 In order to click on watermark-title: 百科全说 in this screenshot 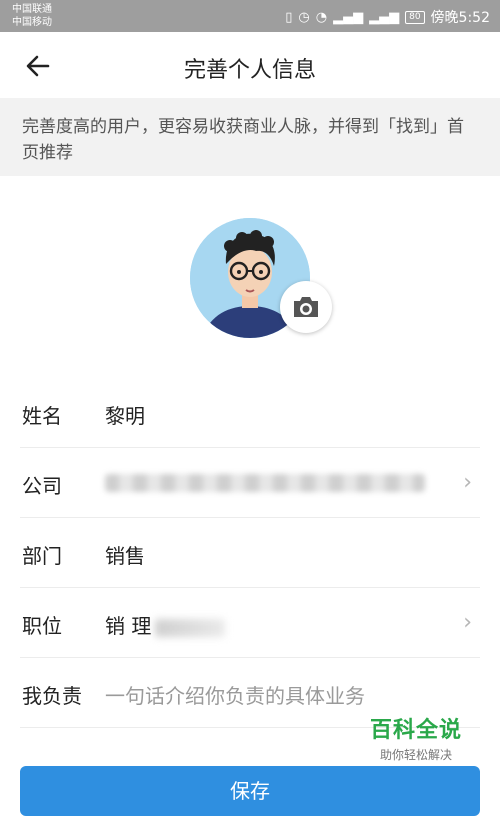, I will do `click(415, 730)`.